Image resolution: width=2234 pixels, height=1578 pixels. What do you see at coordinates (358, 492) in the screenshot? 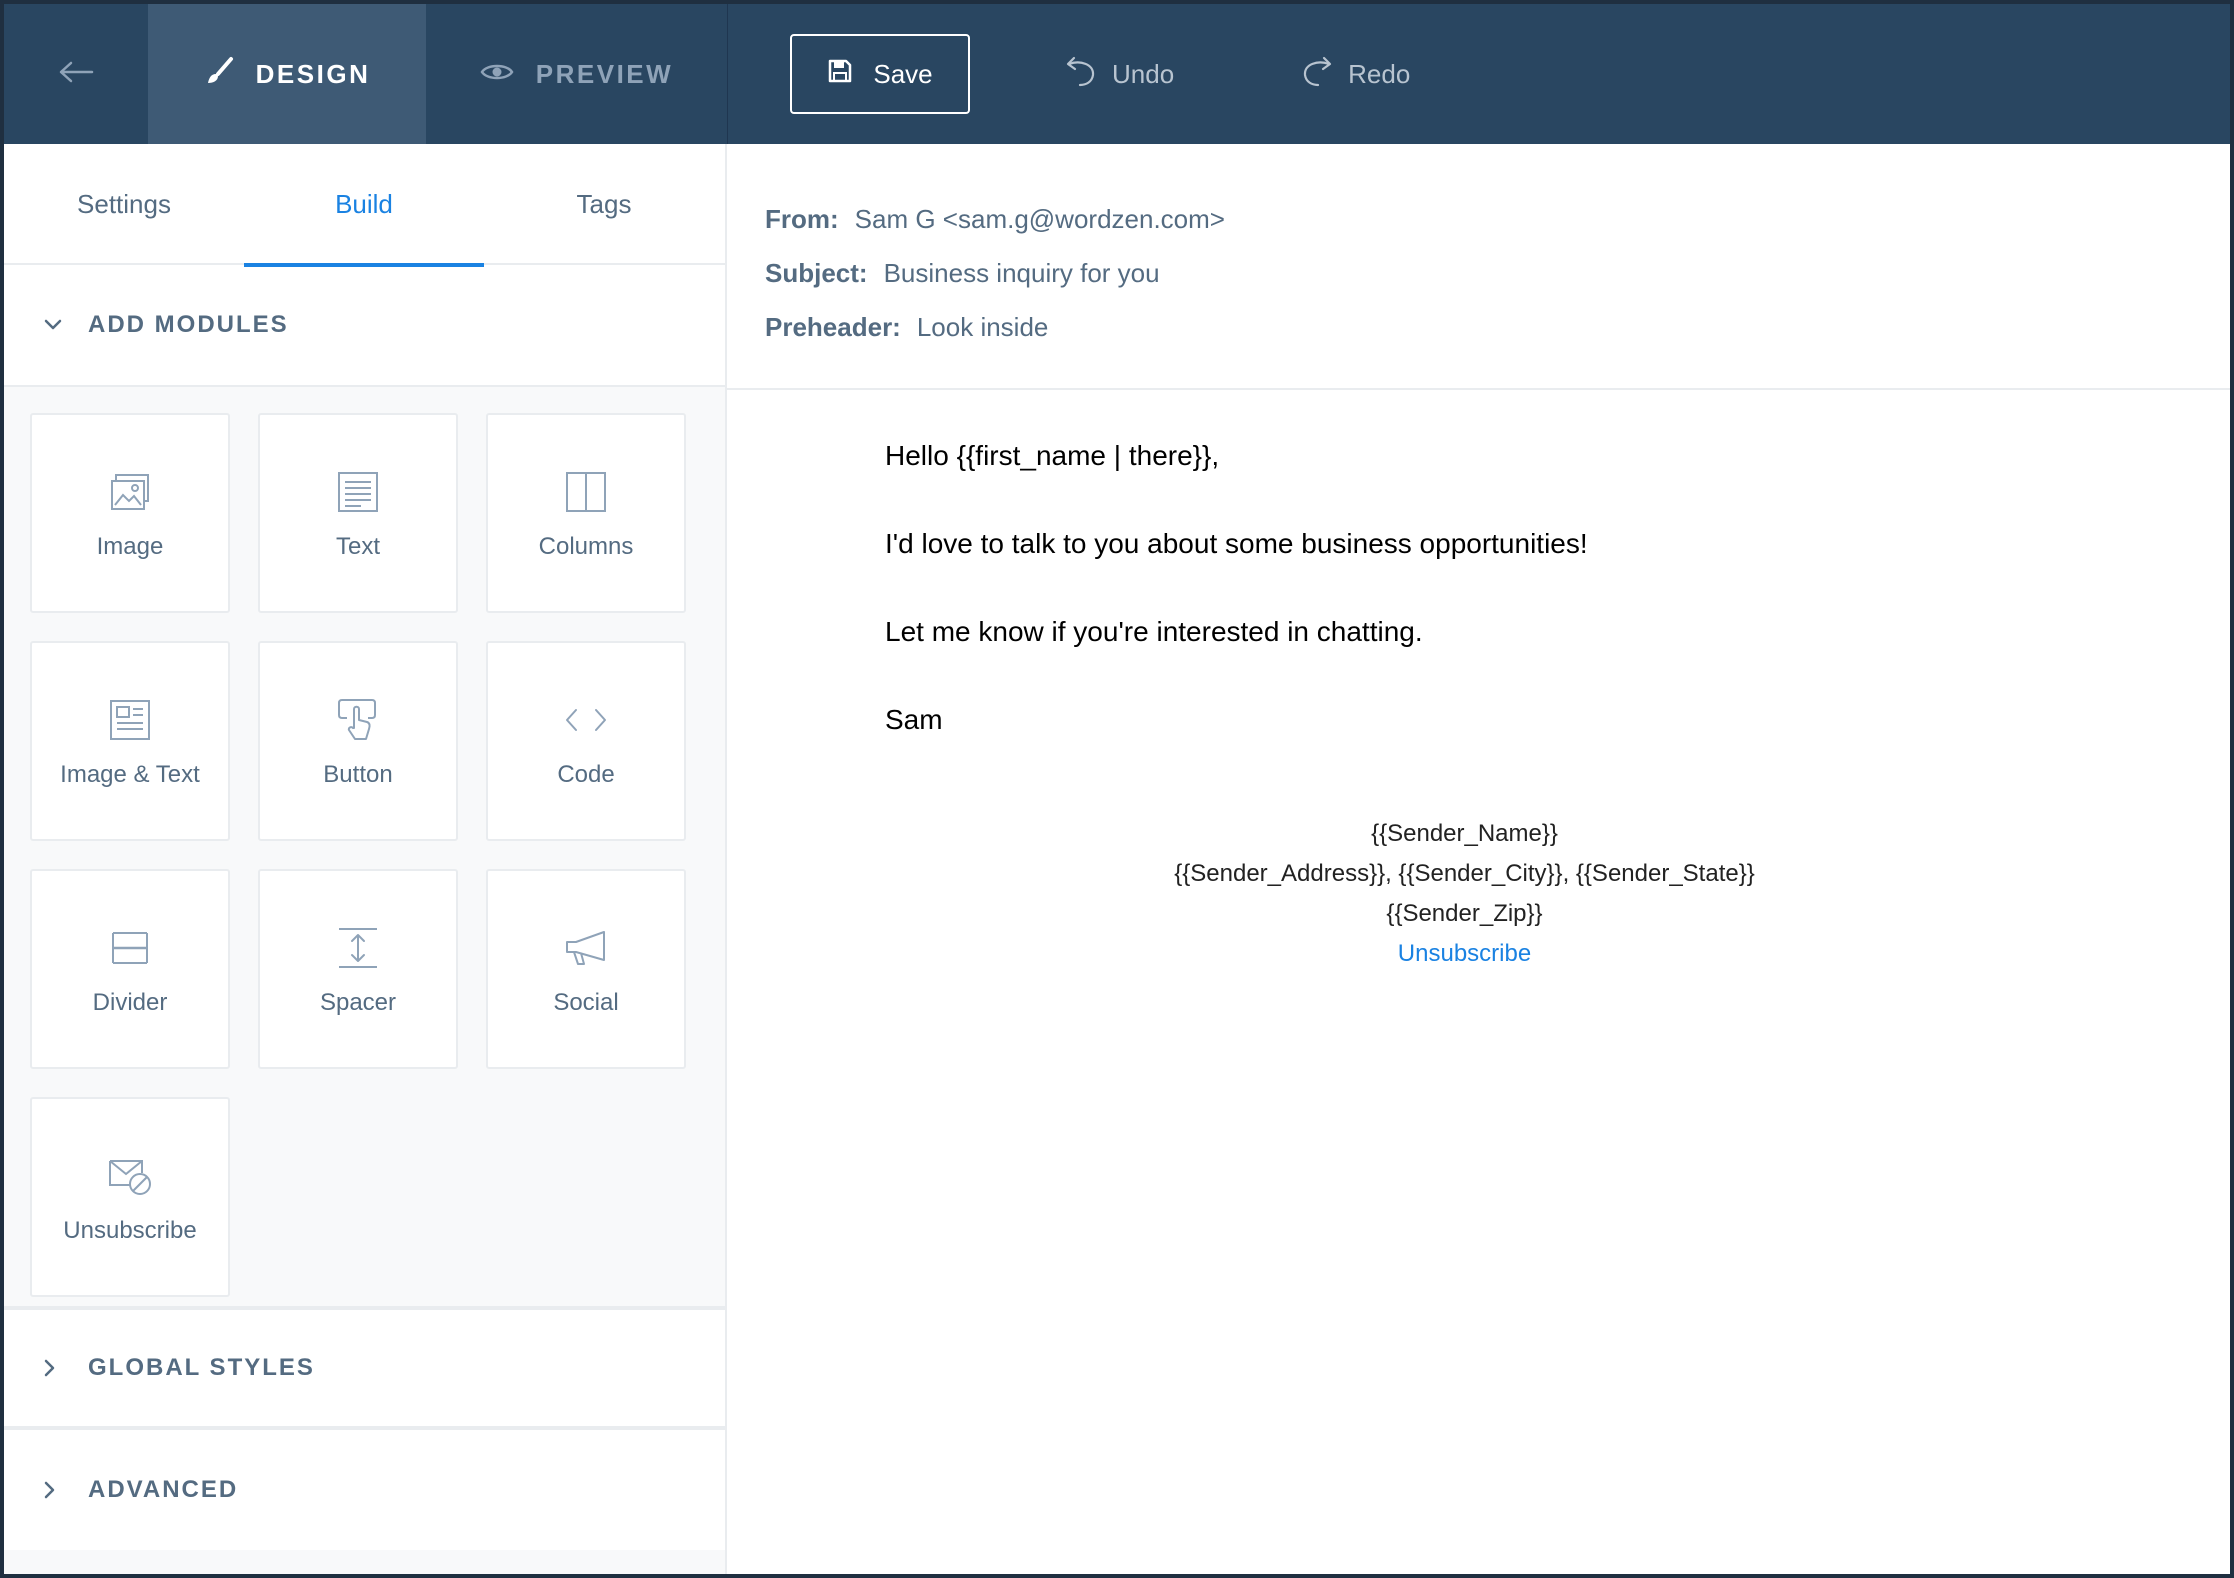
I see `text-icon` at bounding box center [358, 492].